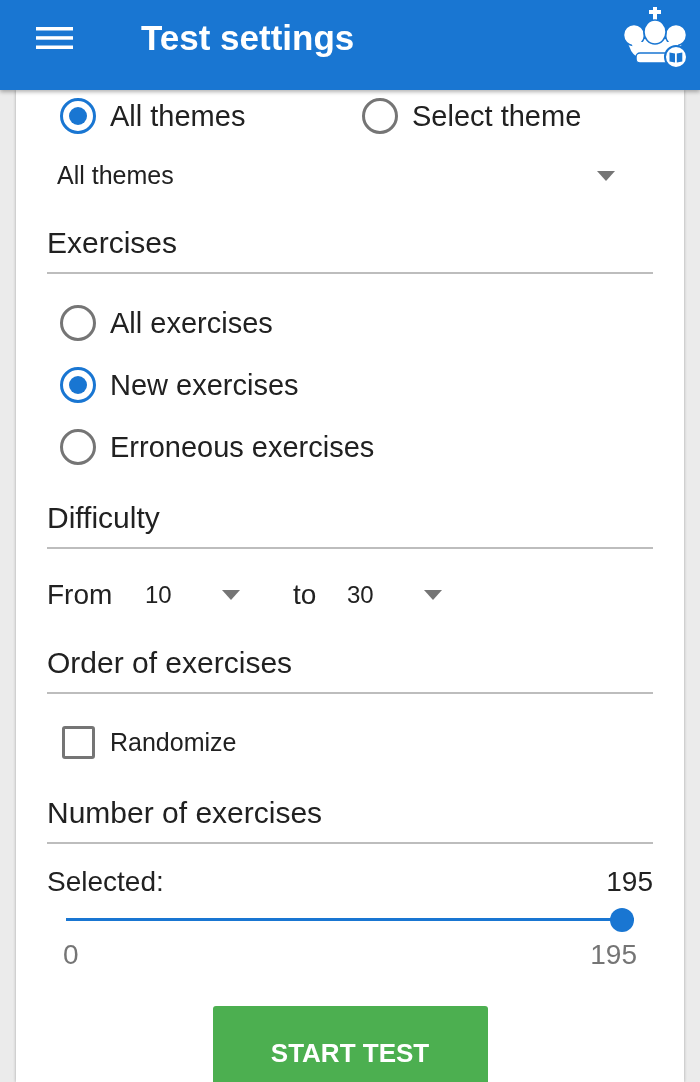 Image resolution: width=700 pixels, height=1082 pixels. Describe the element at coordinates (178, 116) in the screenshot. I see `option-label: All themes` at that location.